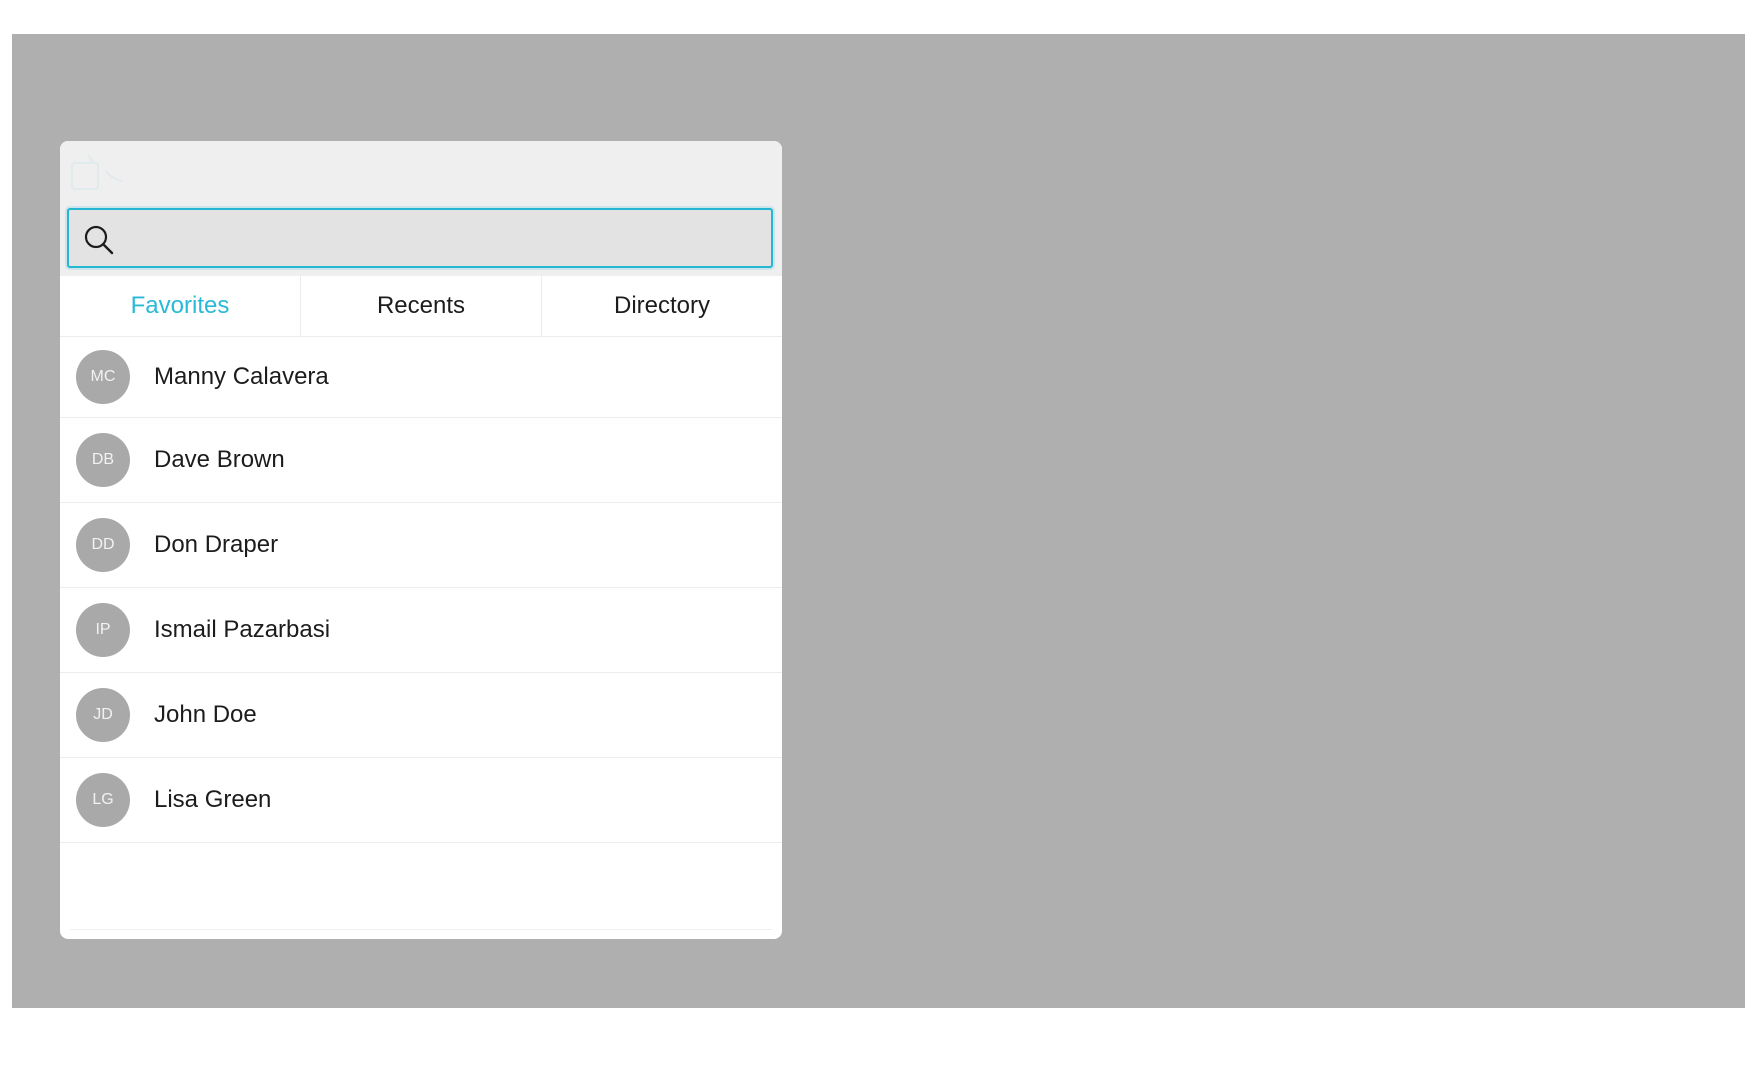 This screenshot has width=1754, height=1080. I want to click on contact-row-dave-brown: DB Dave Brown, so click(421, 460).